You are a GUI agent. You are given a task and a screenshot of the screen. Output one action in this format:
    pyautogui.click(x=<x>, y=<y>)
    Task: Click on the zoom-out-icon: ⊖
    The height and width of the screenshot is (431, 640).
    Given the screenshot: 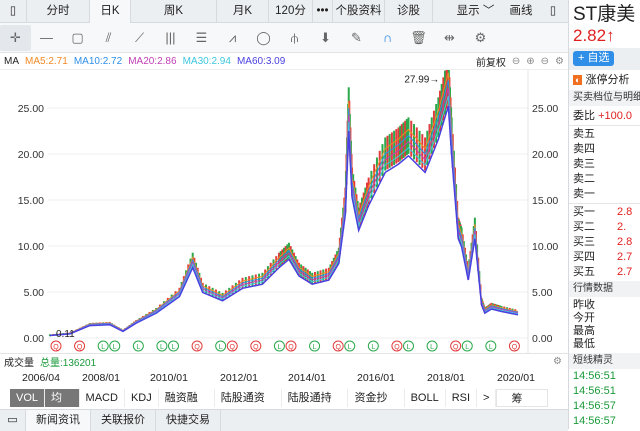 What is the action you would take?
    pyautogui.click(x=516, y=61)
    